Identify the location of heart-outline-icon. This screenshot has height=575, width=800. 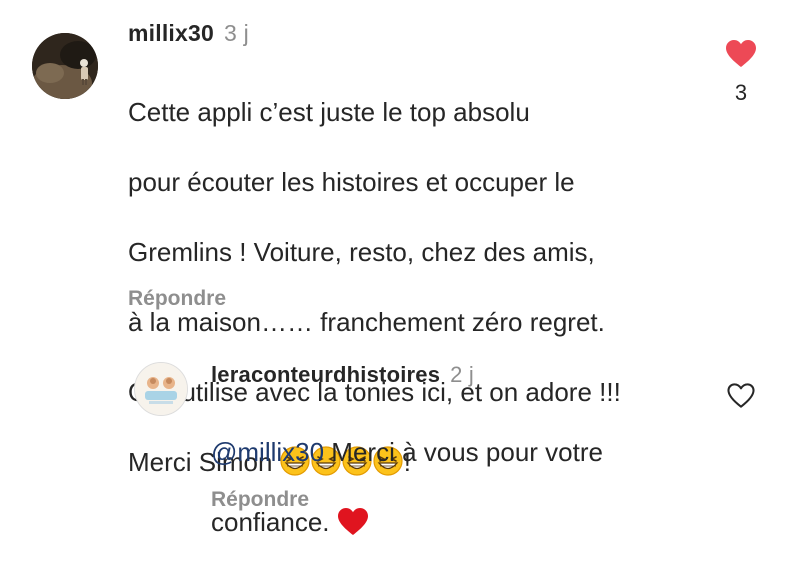
(741, 395).